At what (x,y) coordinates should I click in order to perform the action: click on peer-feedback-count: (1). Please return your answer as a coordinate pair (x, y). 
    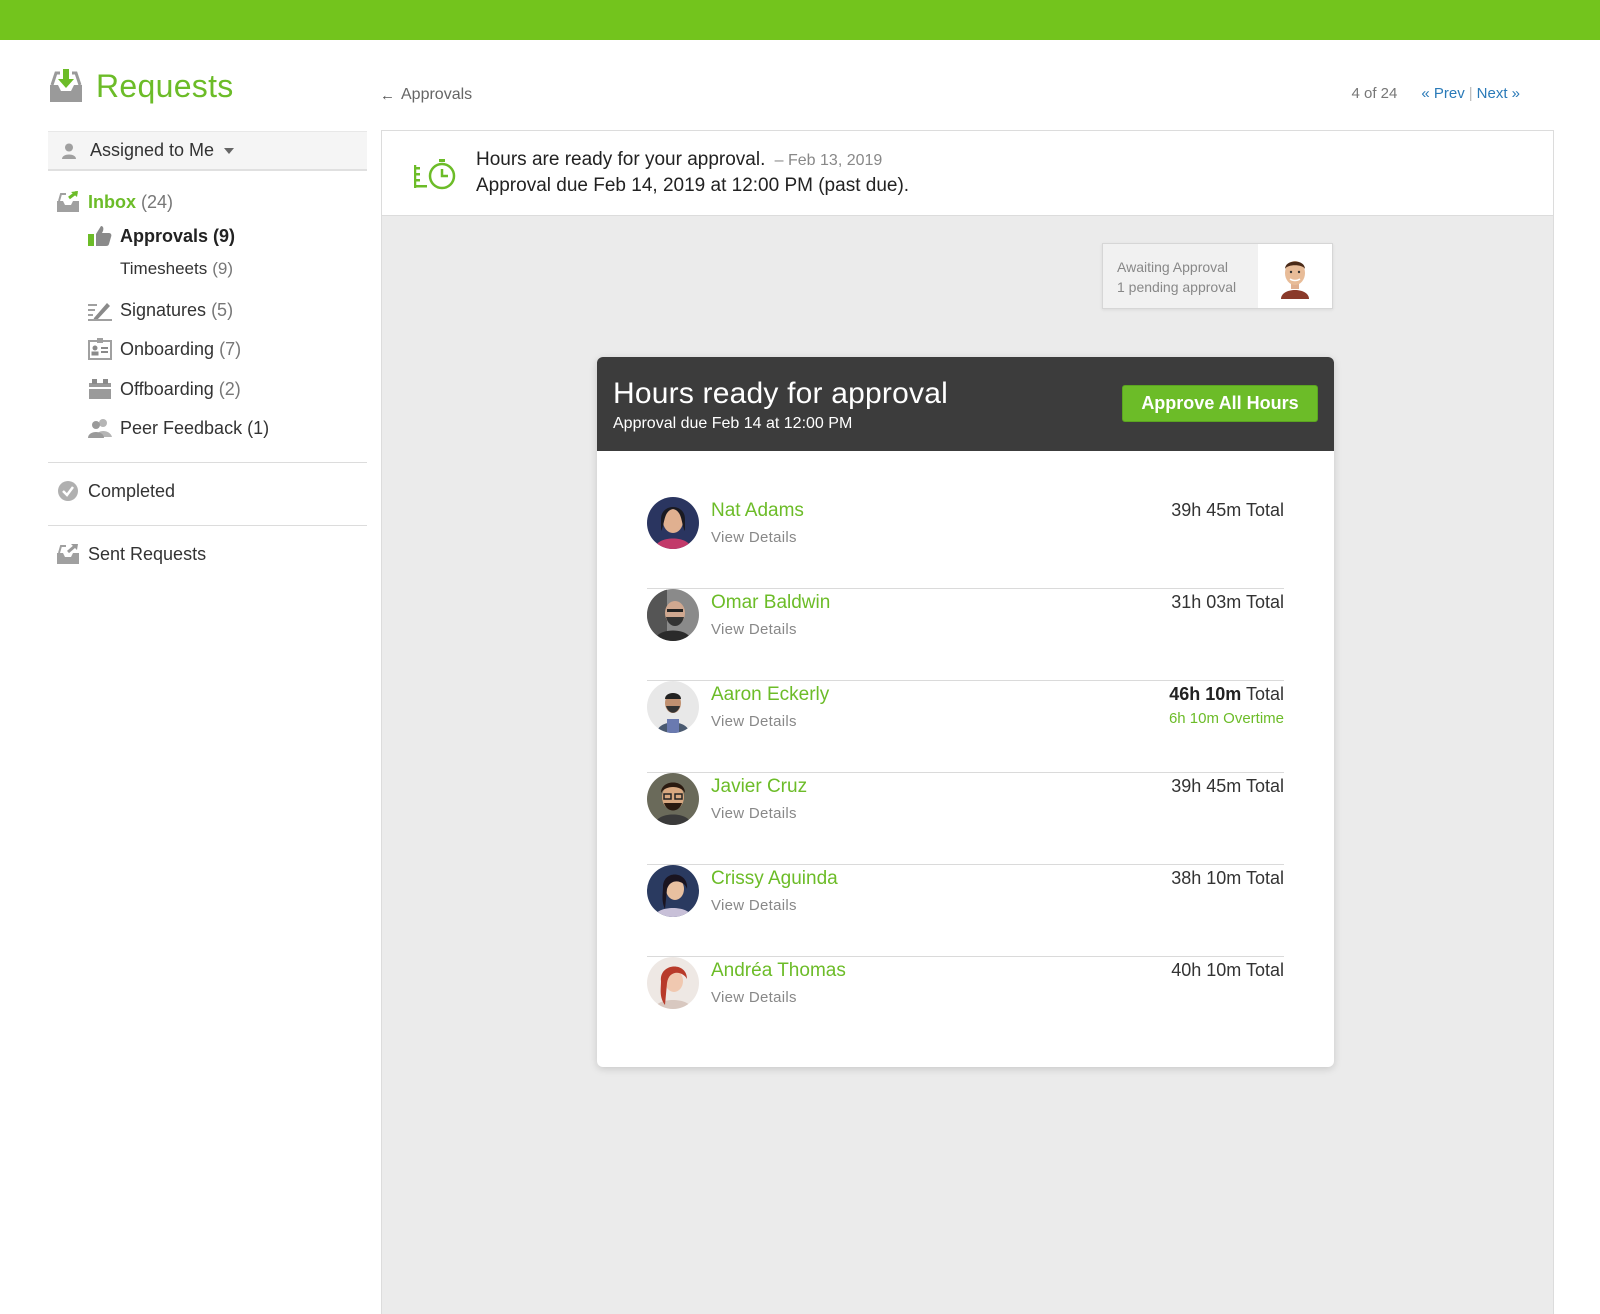
    Looking at the image, I should click on (258, 427).